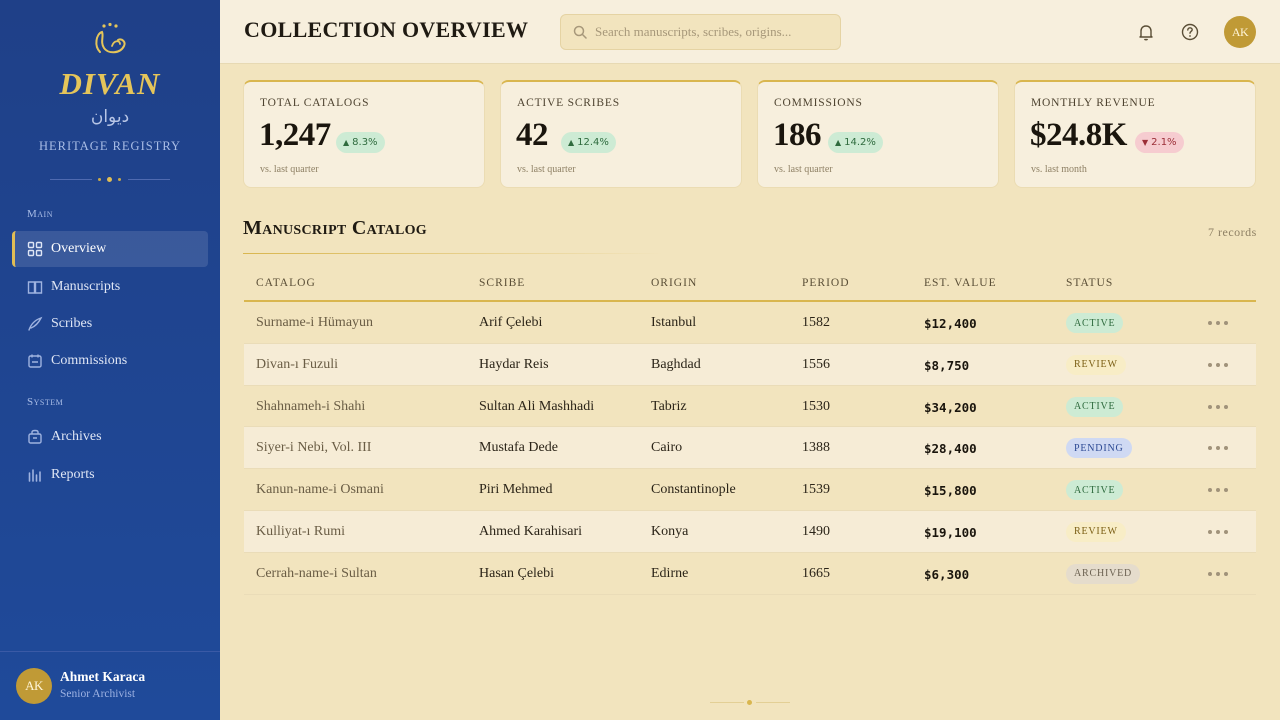 The image size is (1280, 720). I want to click on sidebar-item-scribes: Scribes, so click(110, 324).